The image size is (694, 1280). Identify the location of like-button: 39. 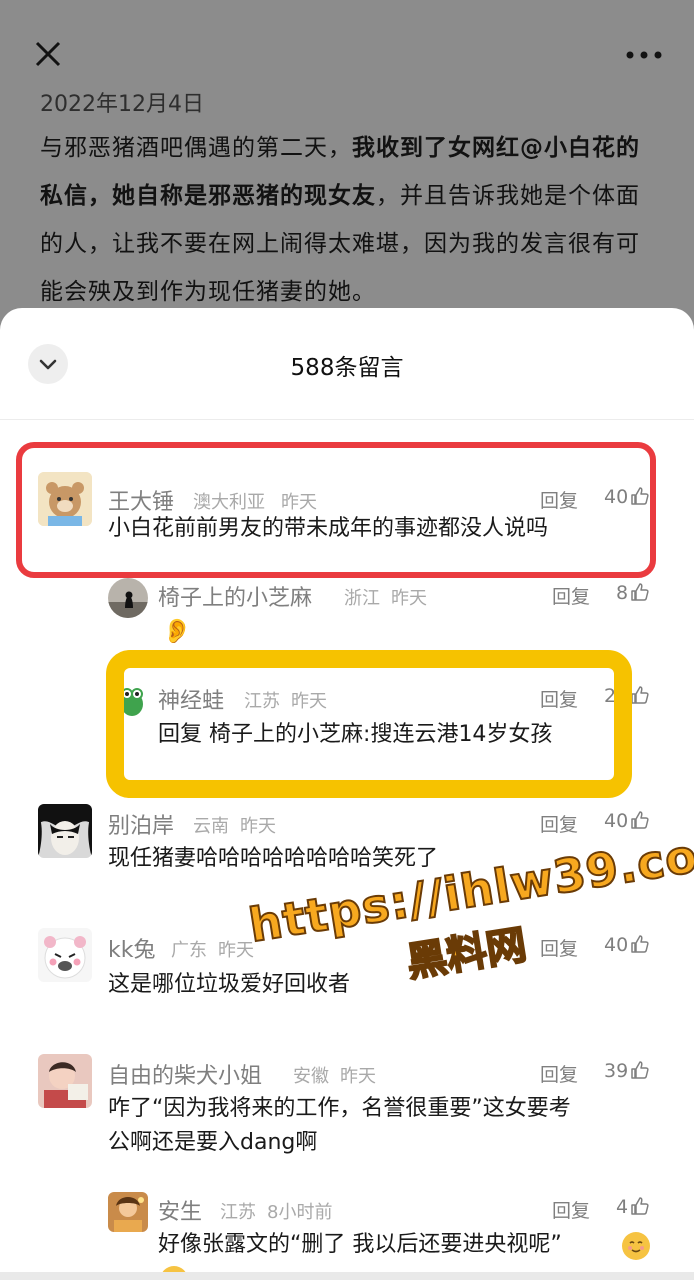
(627, 1071).